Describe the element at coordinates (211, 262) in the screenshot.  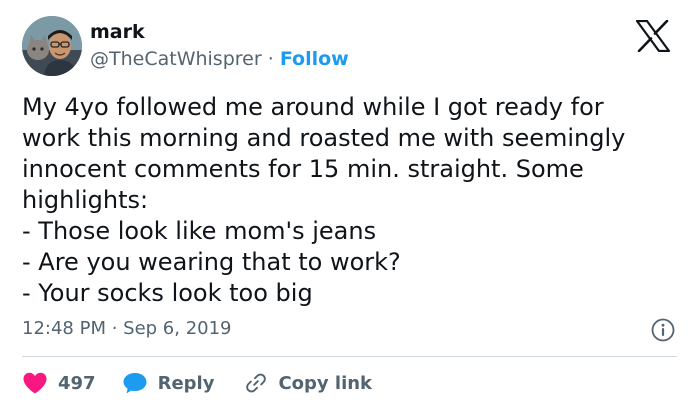
I see `tweet-line: - Are you wearing that to work?` at that location.